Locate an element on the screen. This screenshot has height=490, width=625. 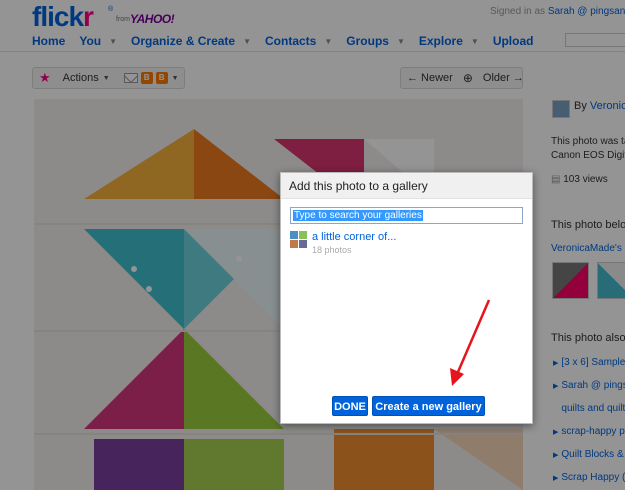
dialog-title: Add this photo to a gallery is located at coordinates (406, 186).